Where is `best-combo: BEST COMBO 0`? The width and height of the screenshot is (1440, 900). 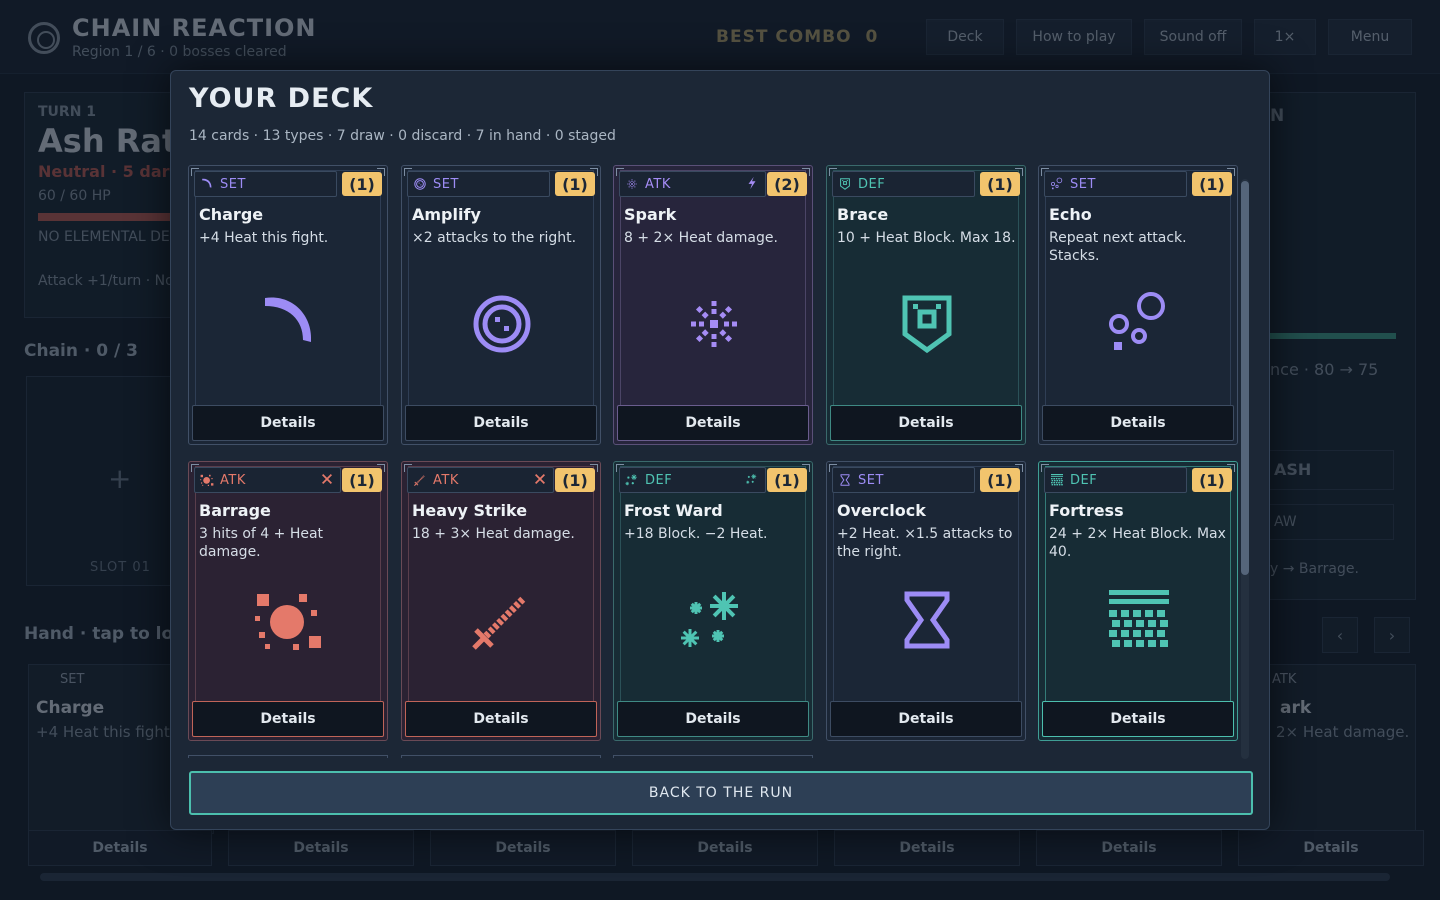 best-combo: BEST COMBO 0 is located at coordinates (797, 37).